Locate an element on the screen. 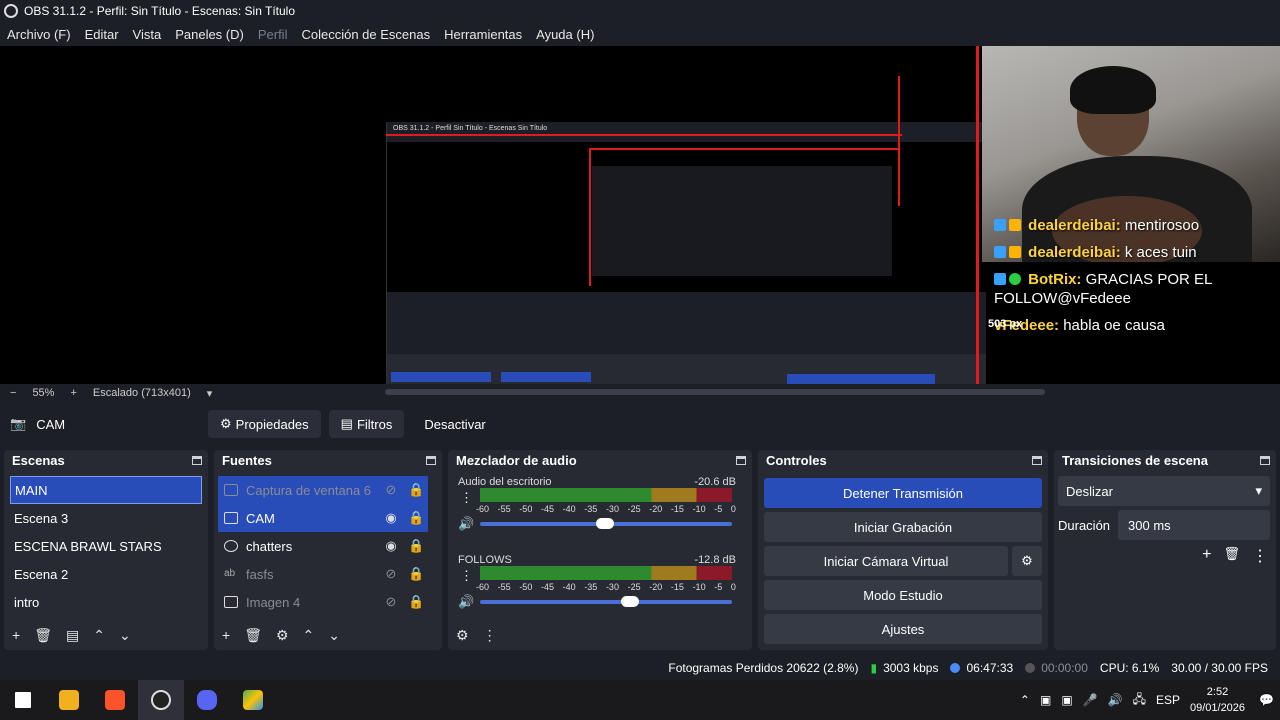  menu-ayuda: Ayuda (H) is located at coordinates (565, 34).